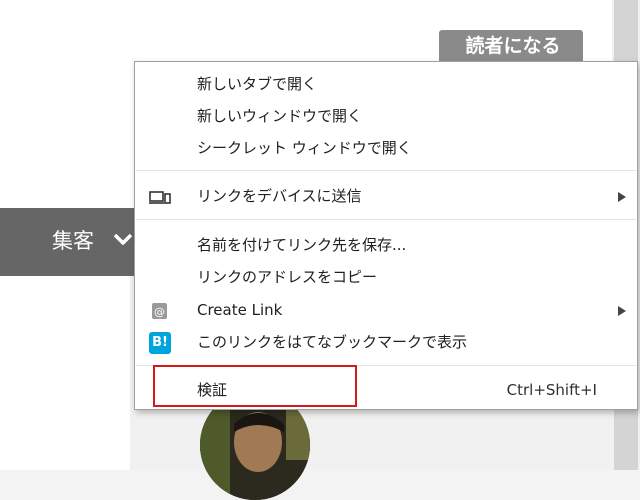 The height and width of the screenshot is (500, 640). Describe the element at coordinates (386, 116) in the screenshot. I see `menu-item-open-new-window: 新しいウィンドウで開く` at that location.